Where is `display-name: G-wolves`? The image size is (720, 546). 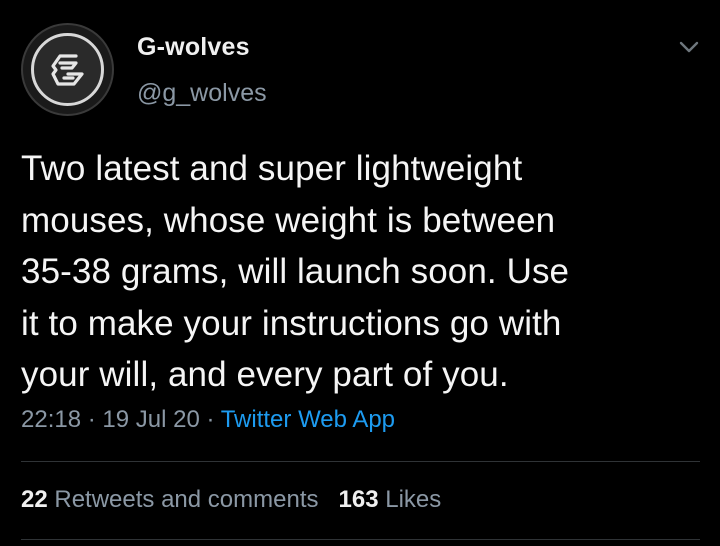
display-name: G-wolves is located at coordinates (193, 47).